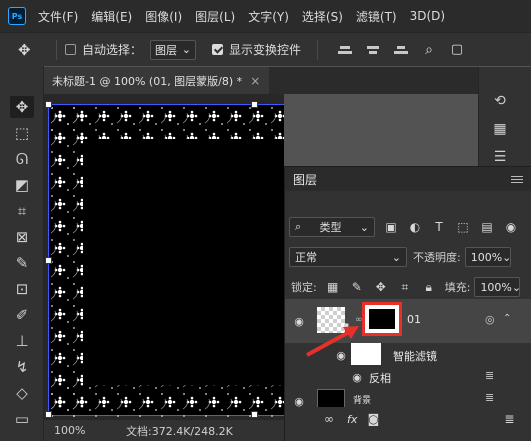 The width and height of the screenshot is (531, 441). What do you see at coordinates (345, 50) in the screenshot?
I see `align-left-icon` at bounding box center [345, 50].